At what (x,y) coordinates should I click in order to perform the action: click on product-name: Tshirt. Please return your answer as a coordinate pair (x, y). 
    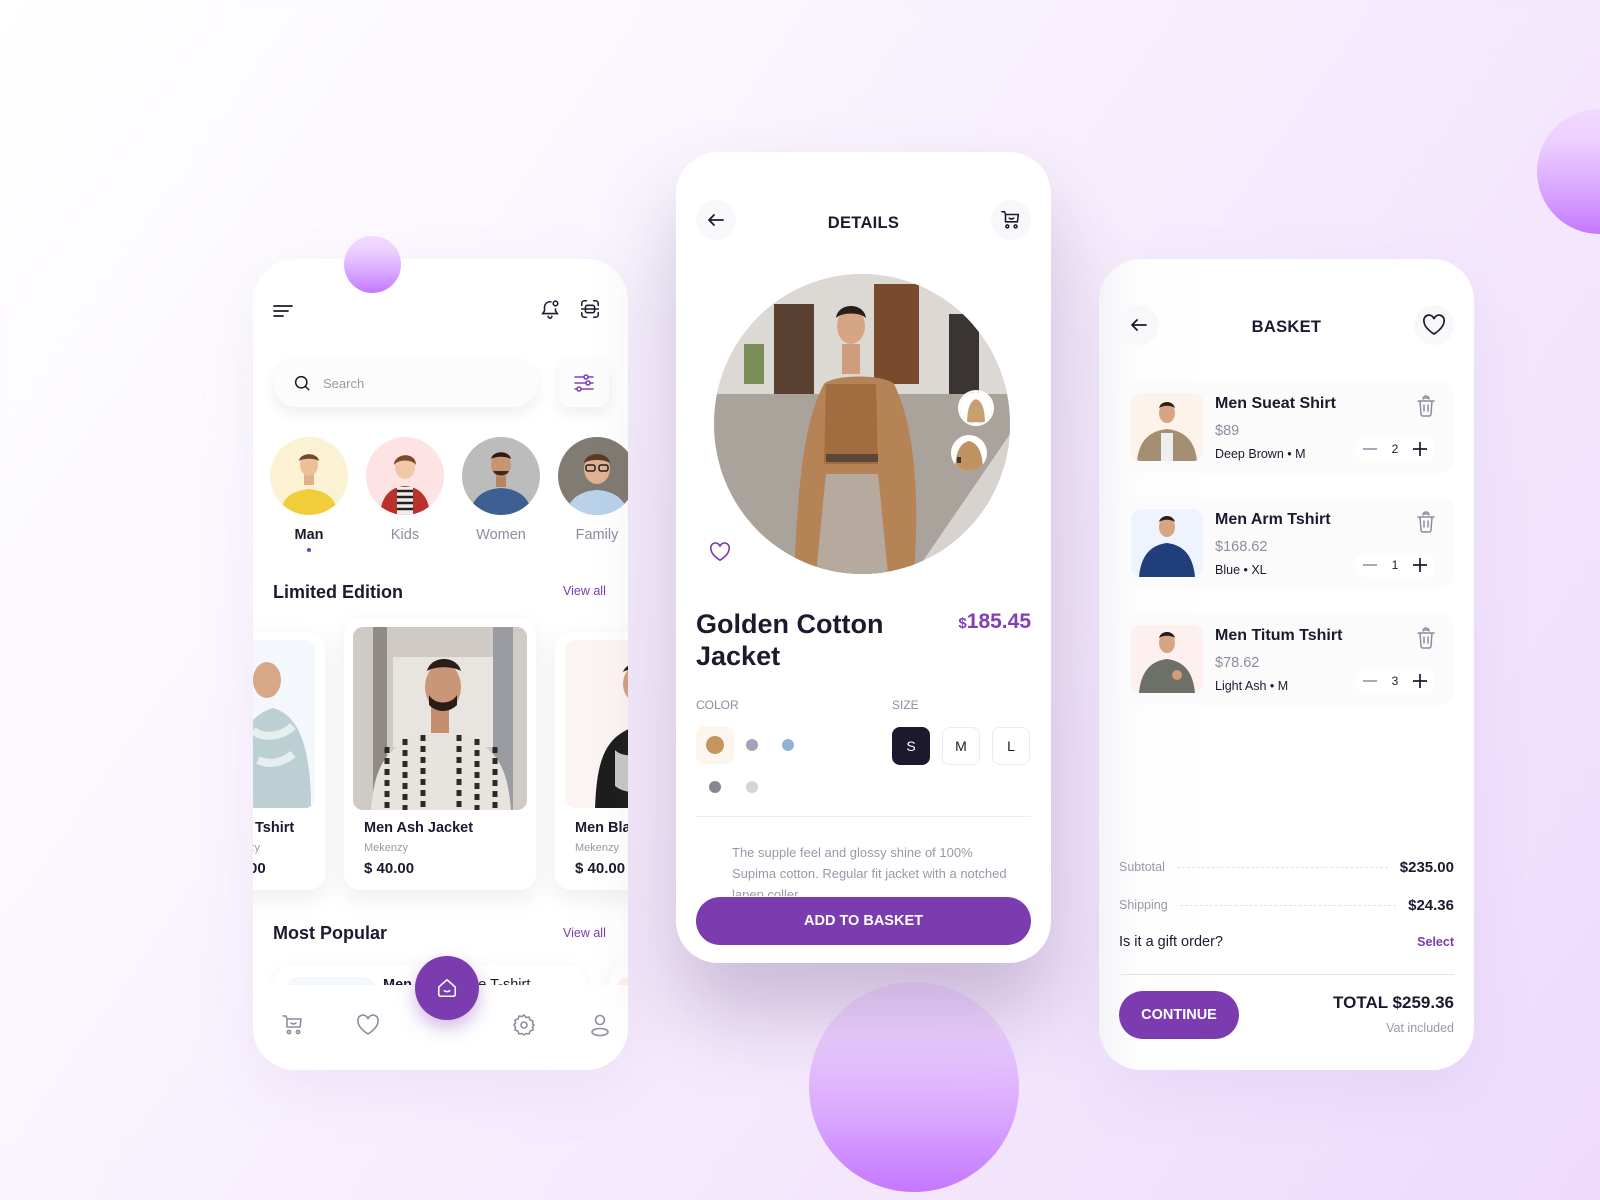
    Looking at the image, I should click on (275, 828).